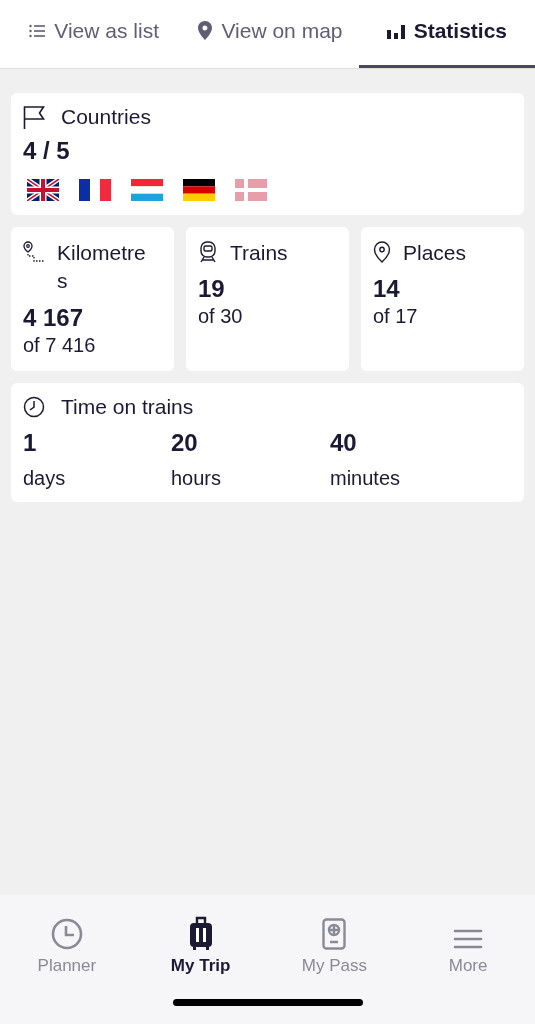 Image resolution: width=535 pixels, height=1024 pixels. What do you see at coordinates (344, 443) in the screenshot?
I see `time-value: 40` at bounding box center [344, 443].